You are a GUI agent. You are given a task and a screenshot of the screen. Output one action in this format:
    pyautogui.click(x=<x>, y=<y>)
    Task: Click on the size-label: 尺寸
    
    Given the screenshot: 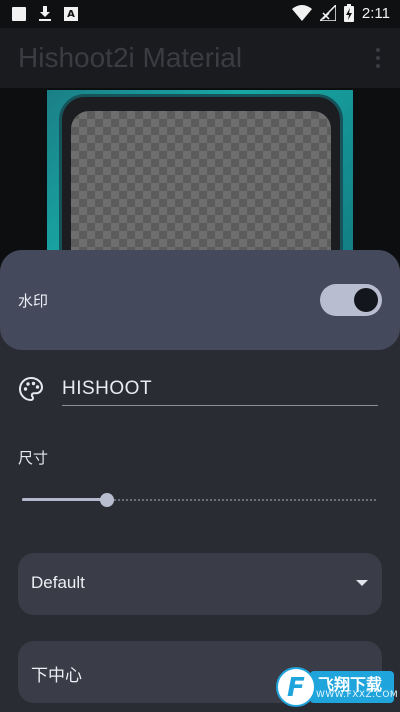 What is the action you would take?
    pyautogui.click(x=33, y=458)
    